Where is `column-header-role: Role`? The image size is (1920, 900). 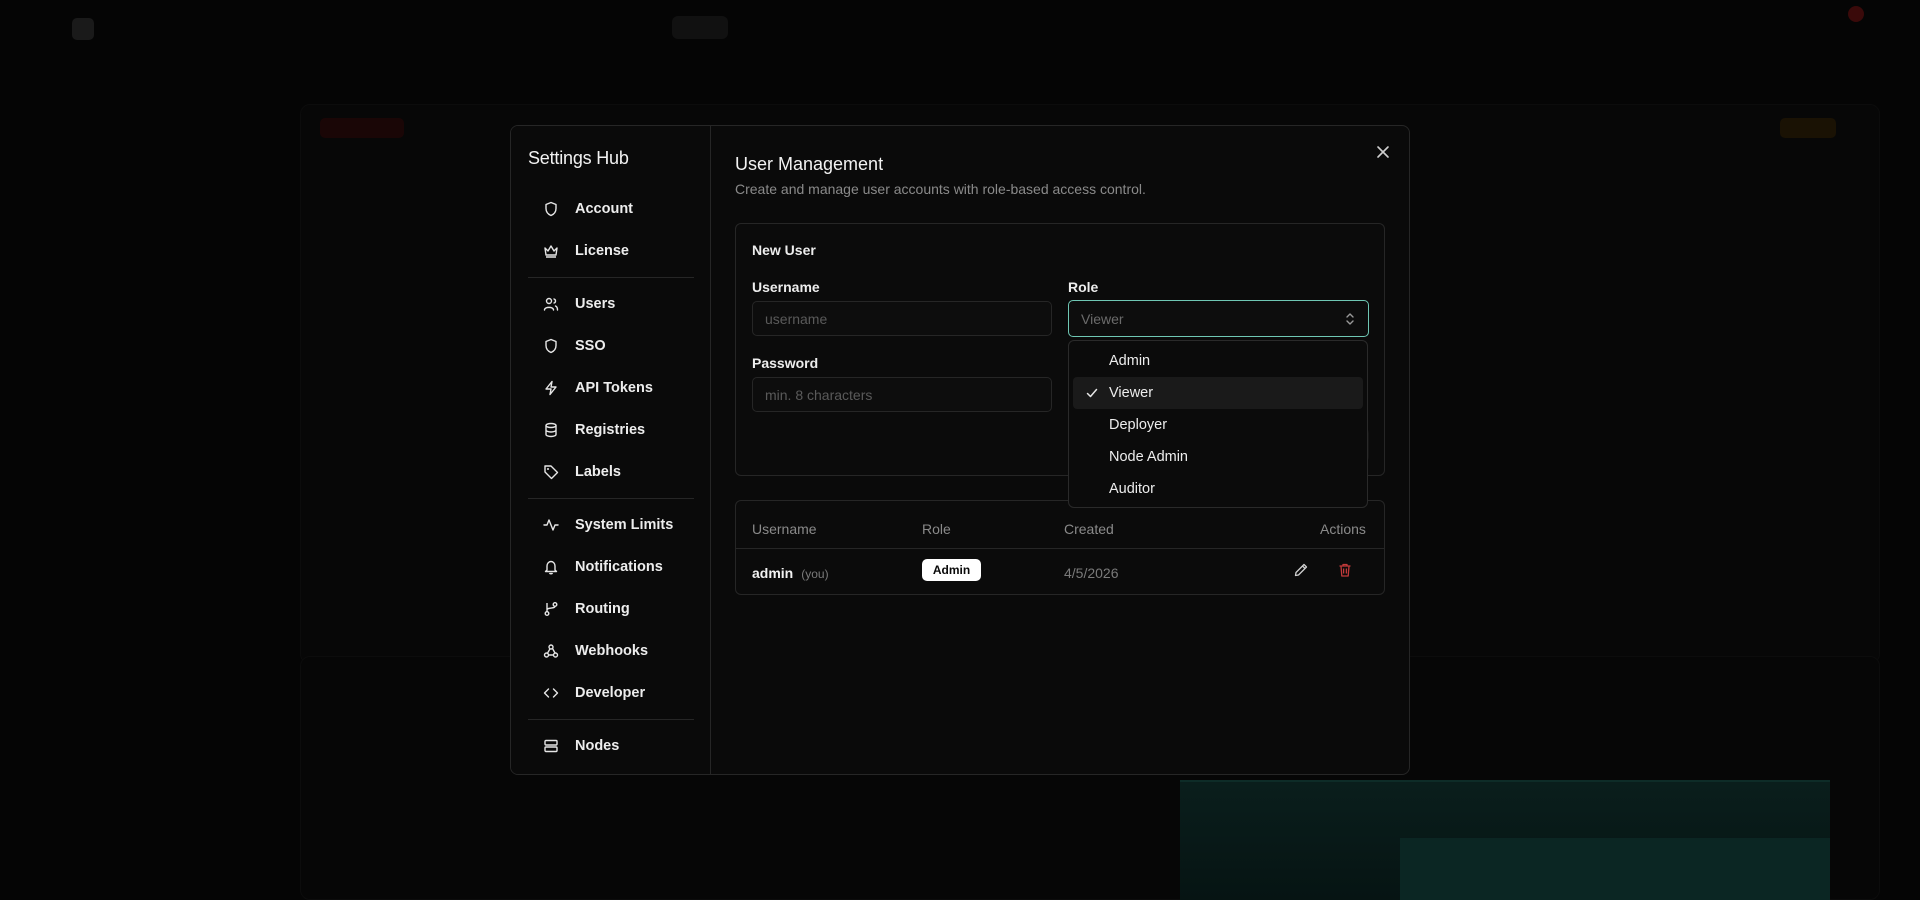 column-header-role: Role is located at coordinates (936, 529).